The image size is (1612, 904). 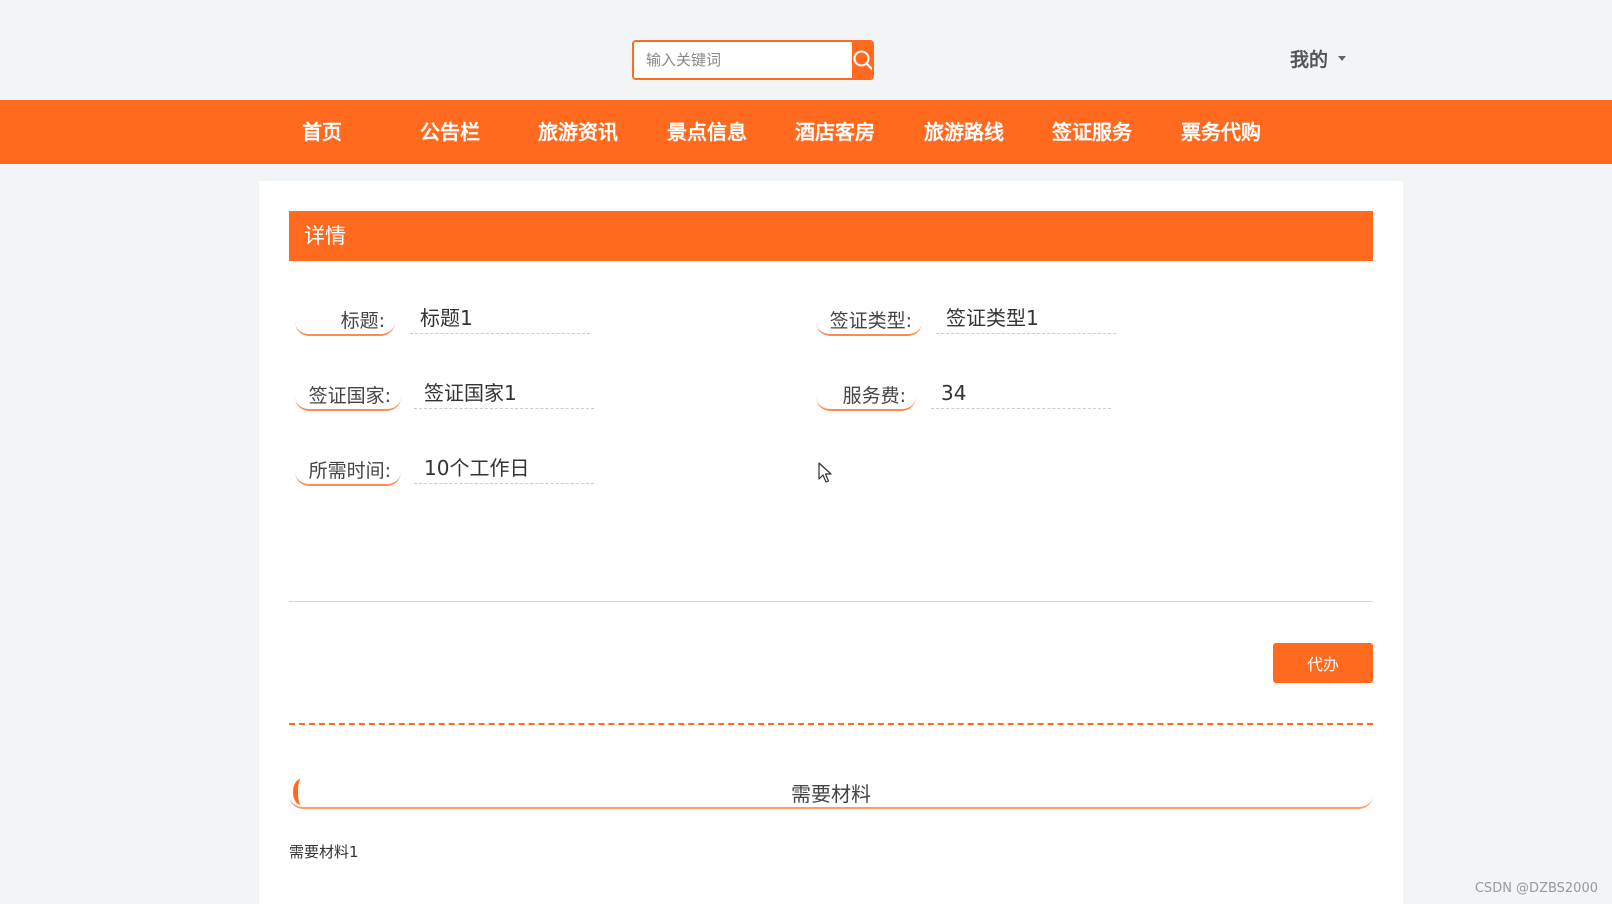 What do you see at coordinates (348, 471) in the screenshot?
I see `required-time-label: 所需时间:` at bounding box center [348, 471].